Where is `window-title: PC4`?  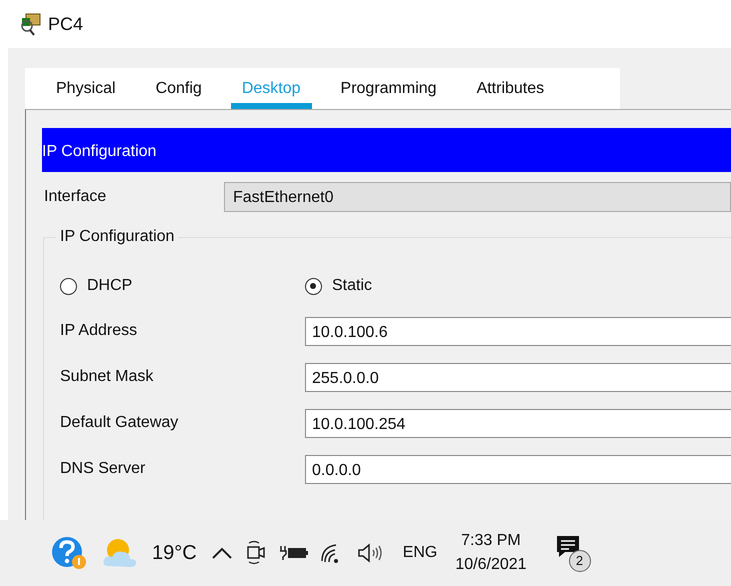 window-title: PC4 is located at coordinates (66, 24).